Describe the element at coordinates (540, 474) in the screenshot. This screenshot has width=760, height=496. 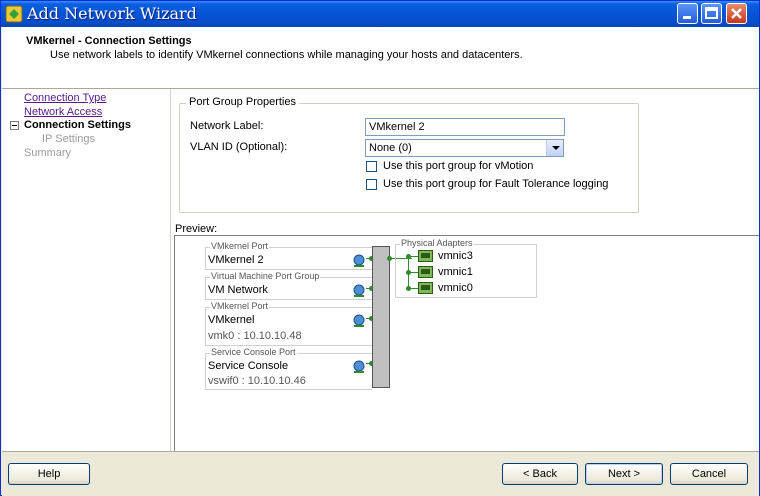
I see `back-button: < Back` at that location.